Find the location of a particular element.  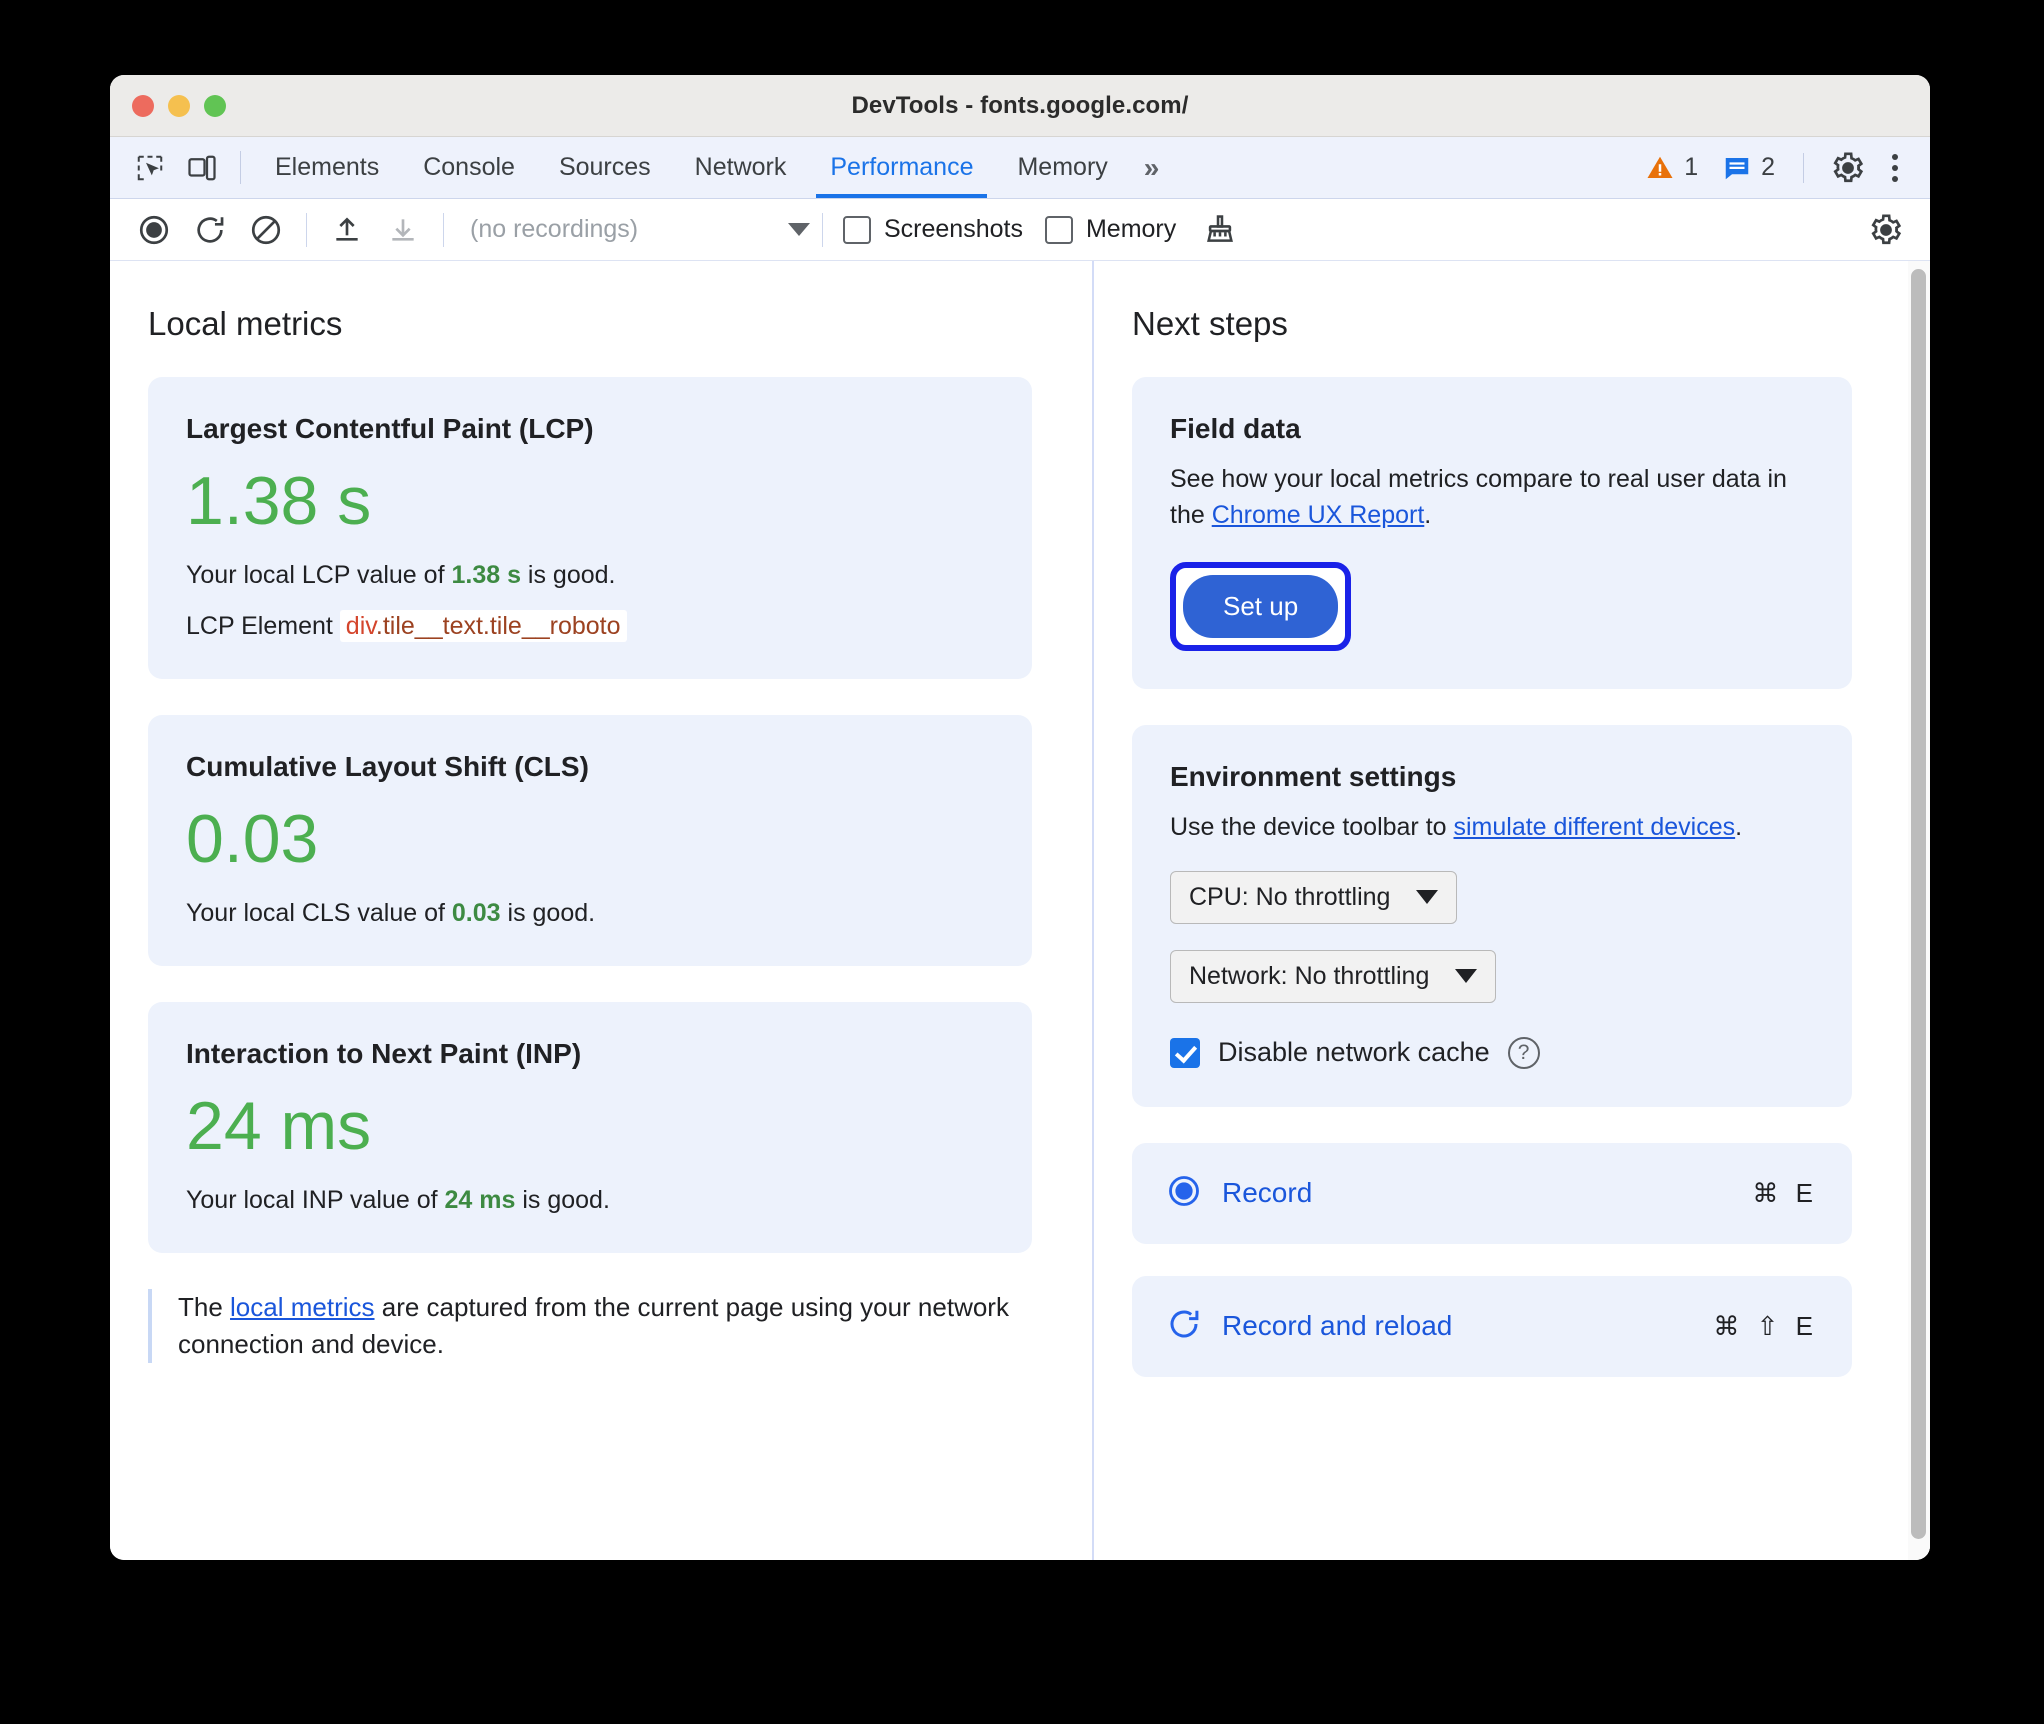

tab-sources: Sources is located at coordinates (605, 167).